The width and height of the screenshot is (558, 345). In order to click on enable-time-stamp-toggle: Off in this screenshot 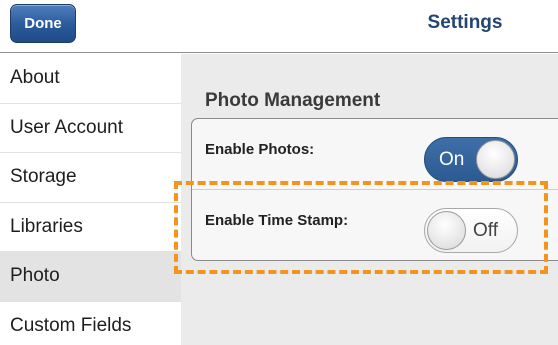, I will do `click(471, 230)`.